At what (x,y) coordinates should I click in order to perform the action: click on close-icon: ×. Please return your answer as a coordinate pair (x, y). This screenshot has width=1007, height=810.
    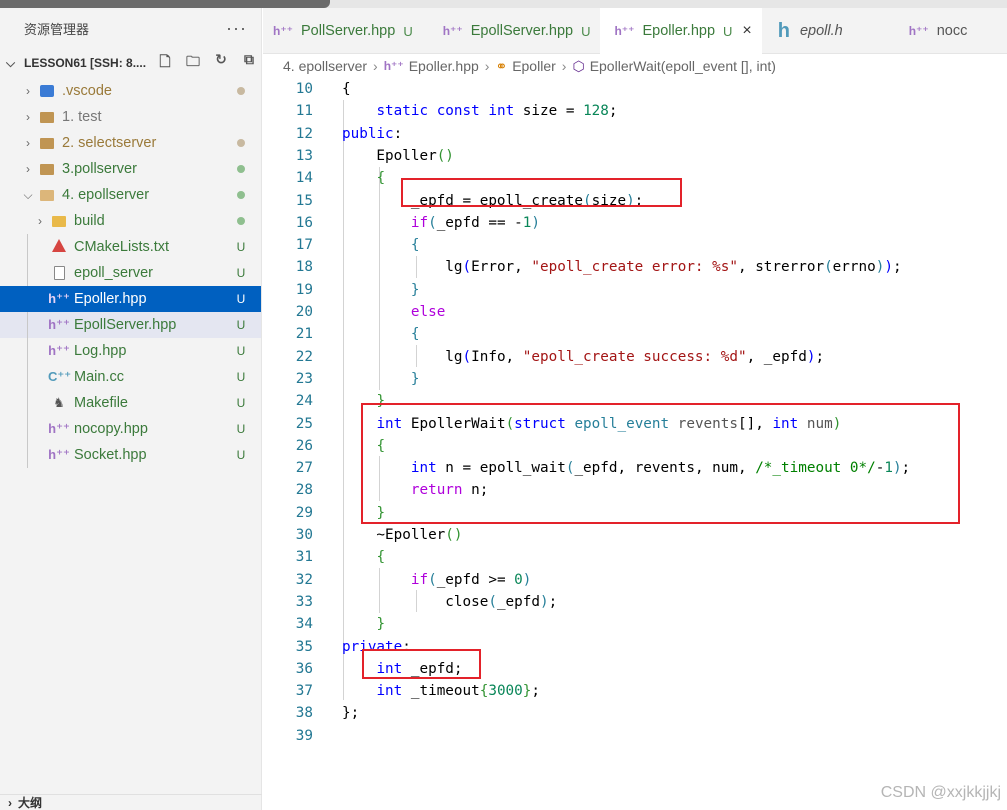
    Looking at the image, I should click on (746, 31).